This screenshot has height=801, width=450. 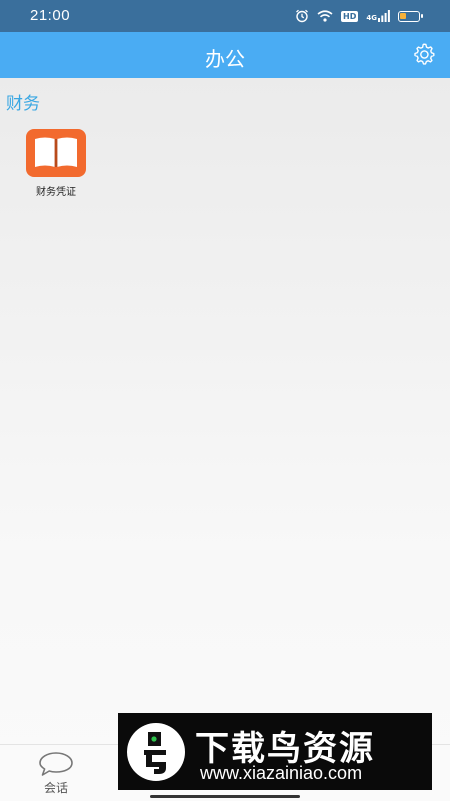 What do you see at coordinates (378, 16) in the screenshot?
I see `signal-icon: 4G` at bounding box center [378, 16].